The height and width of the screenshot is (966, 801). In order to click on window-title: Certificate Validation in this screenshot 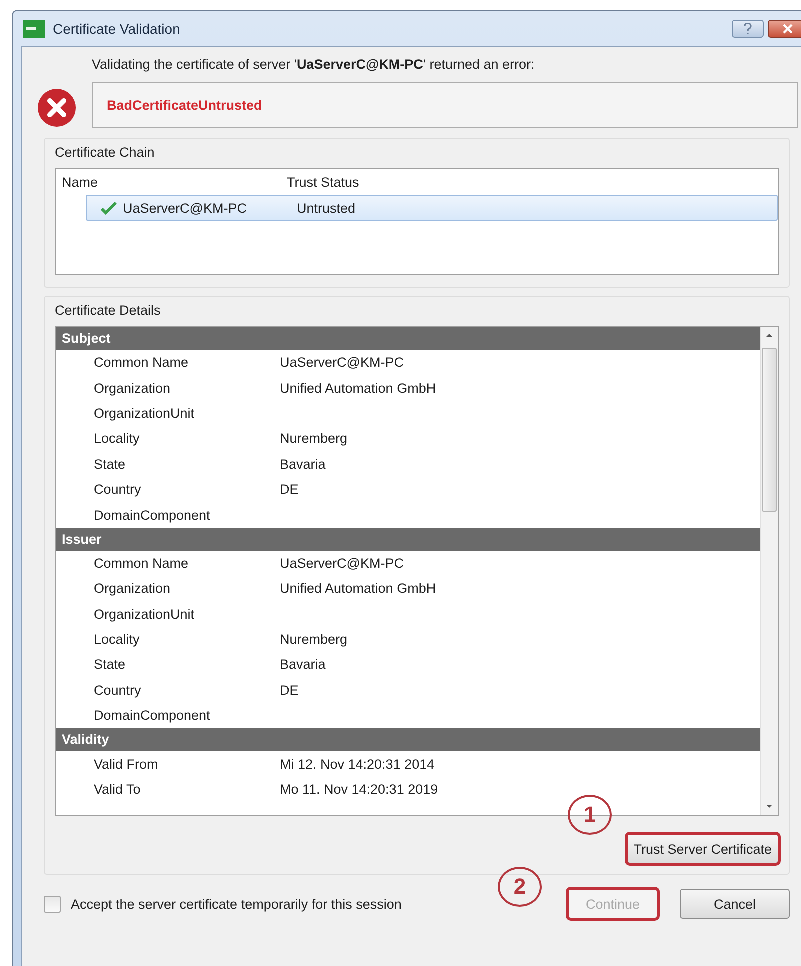, I will do `click(116, 28)`.